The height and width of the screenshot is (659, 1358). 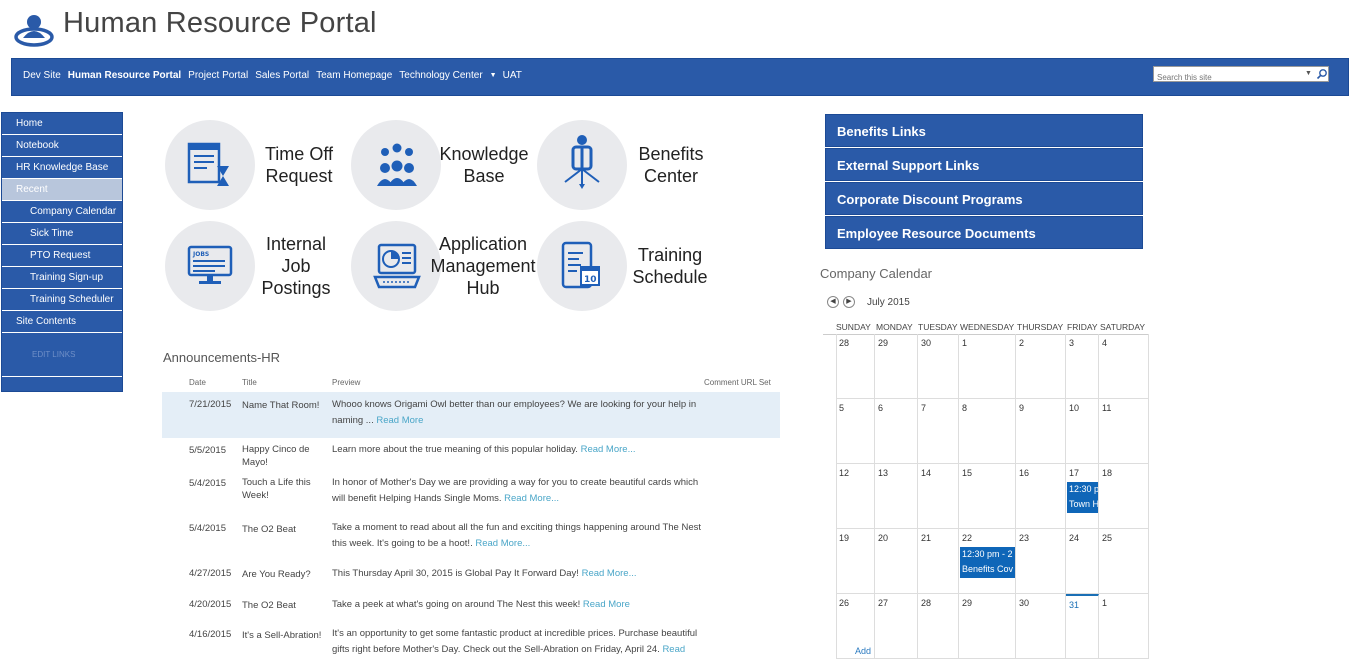 What do you see at coordinates (260, 266) in the screenshot?
I see `tile-internal-job-postings: JOBS Internal Job Postings` at bounding box center [260, 266].